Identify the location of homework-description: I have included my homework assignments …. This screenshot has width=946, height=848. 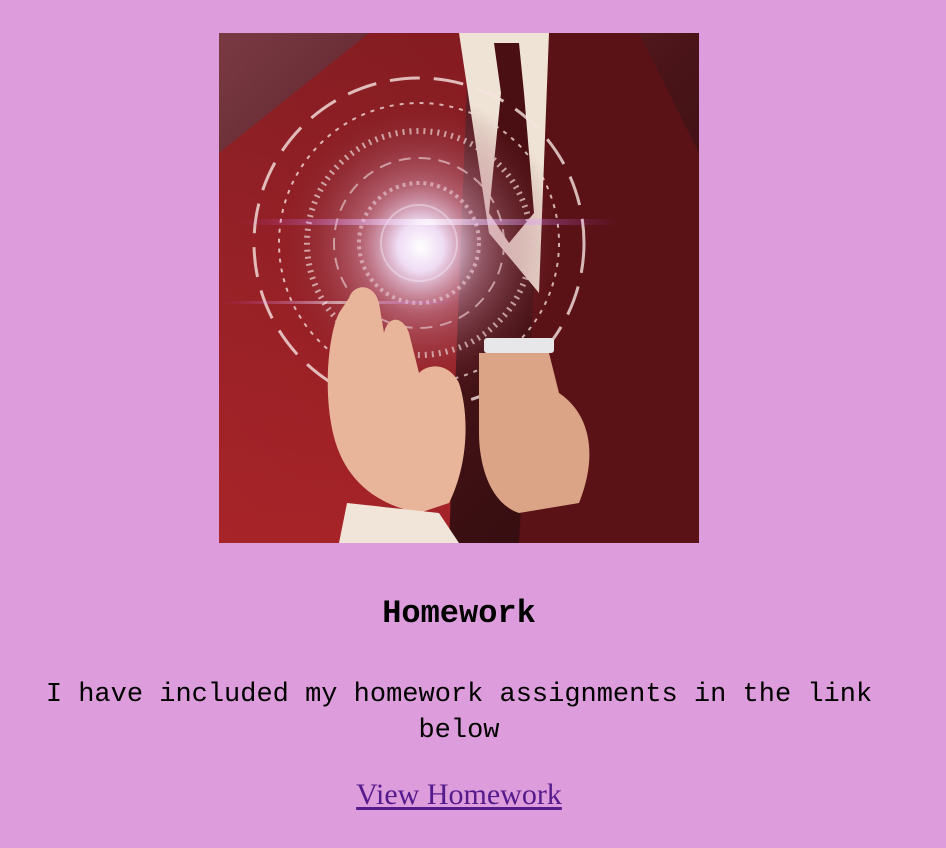
(459, 713).